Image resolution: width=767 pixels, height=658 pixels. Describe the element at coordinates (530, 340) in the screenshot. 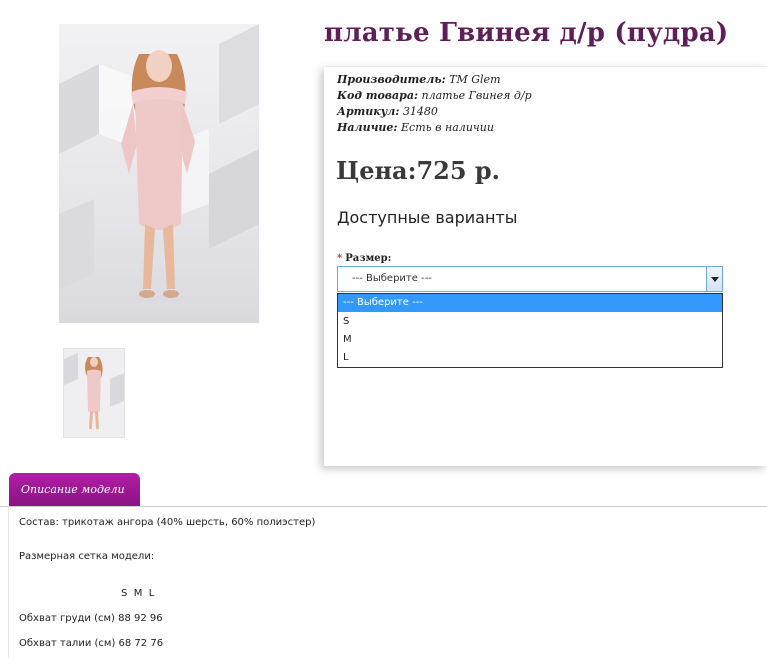

I see `size-option-m: M` at that location.